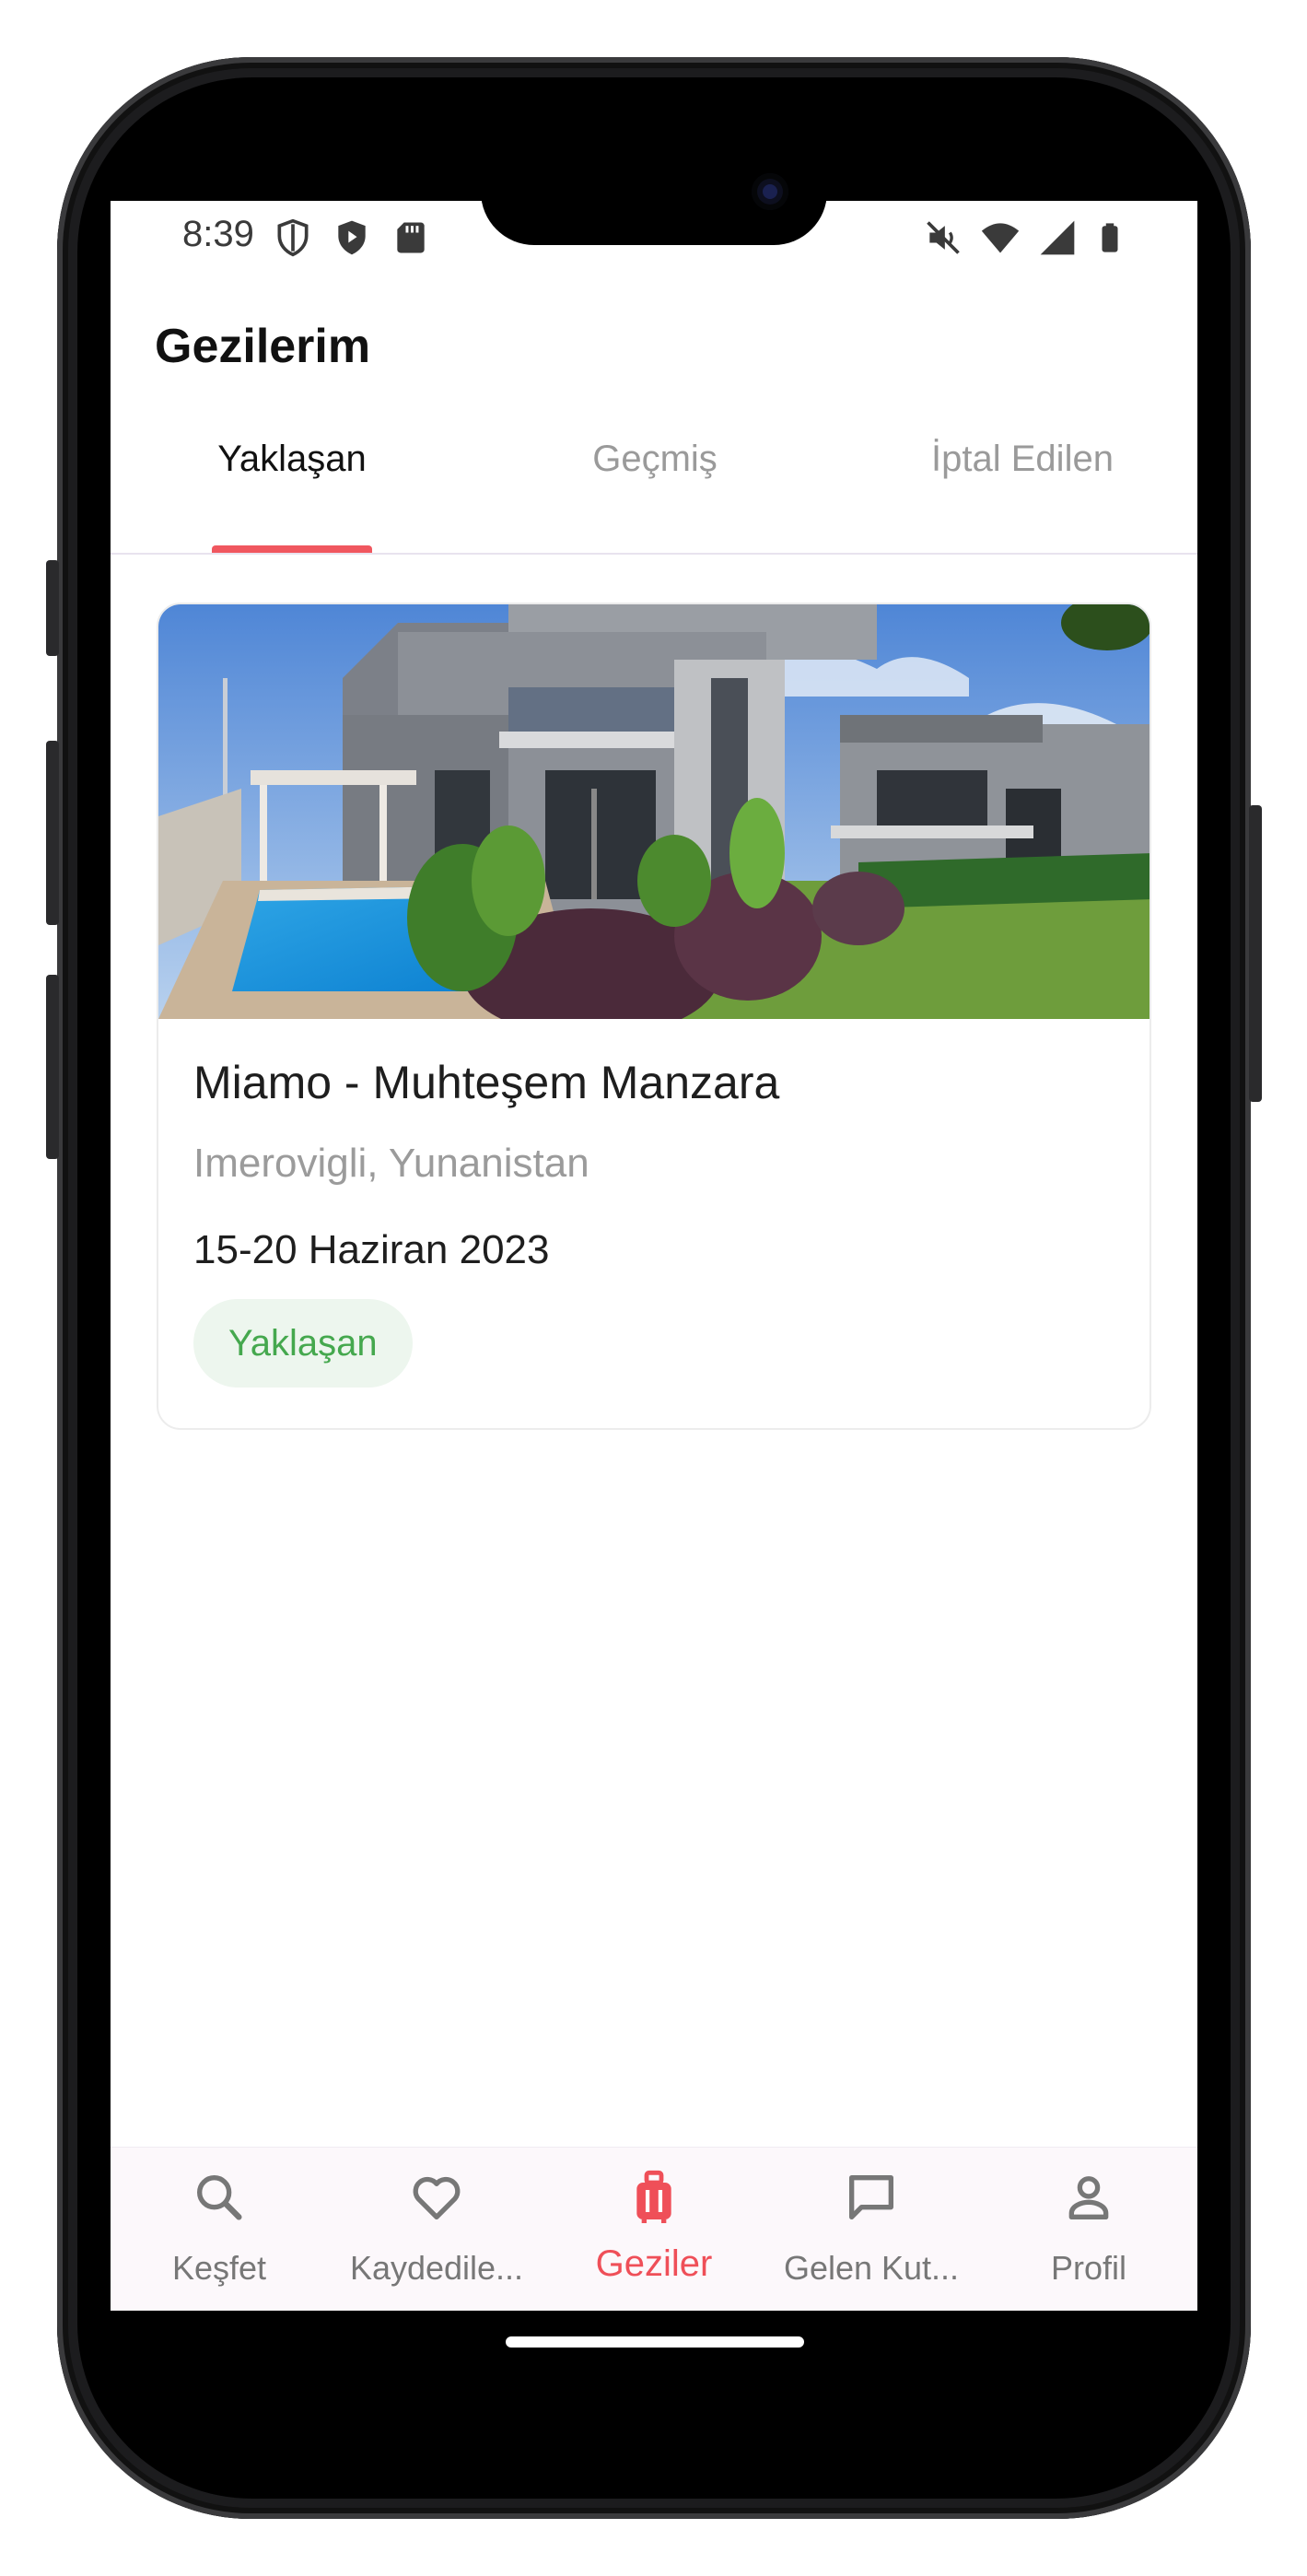 The image size is (1307, 2576). What do you see at coordinates (944, 237) in the screenshot?
I see `mute-icon` at bounding box center [944, 237].